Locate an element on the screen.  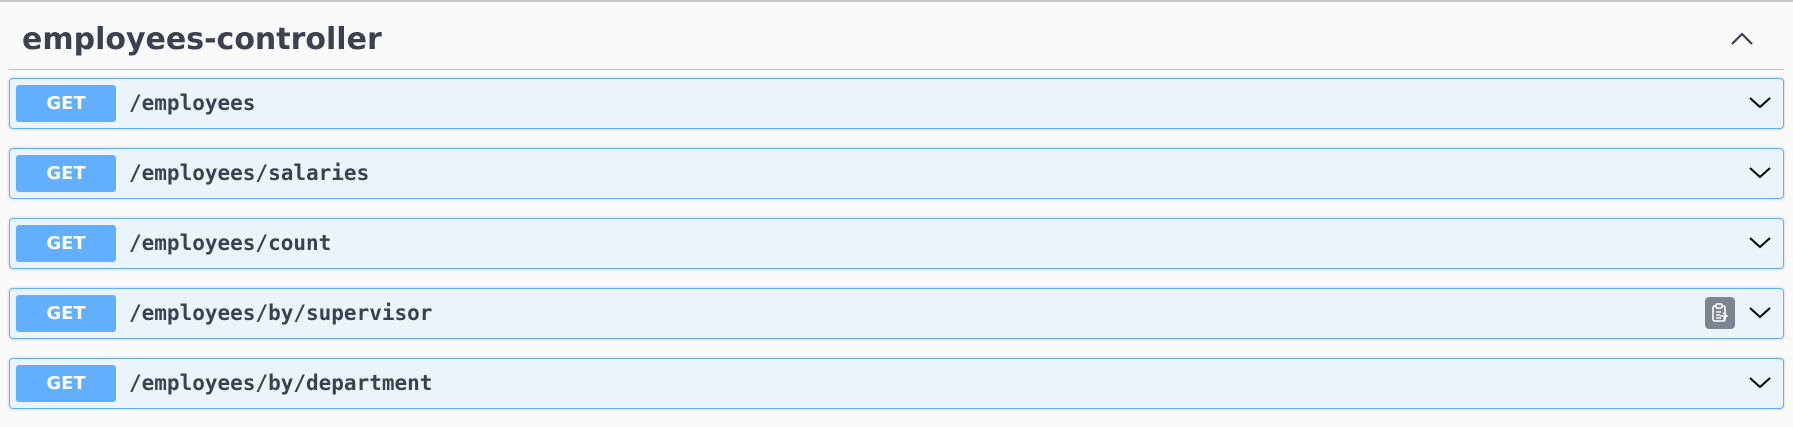
operation-path: /employees/by/department is located at coordinates (281, 383).